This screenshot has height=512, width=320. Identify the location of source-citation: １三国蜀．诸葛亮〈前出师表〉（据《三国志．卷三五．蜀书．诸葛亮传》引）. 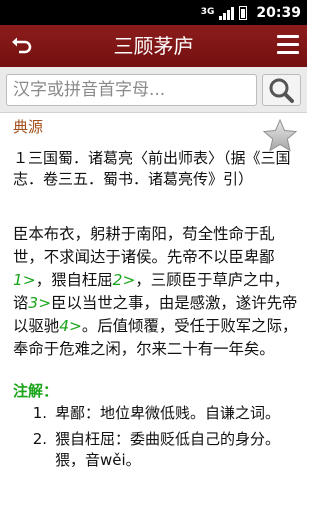
(152, 168).